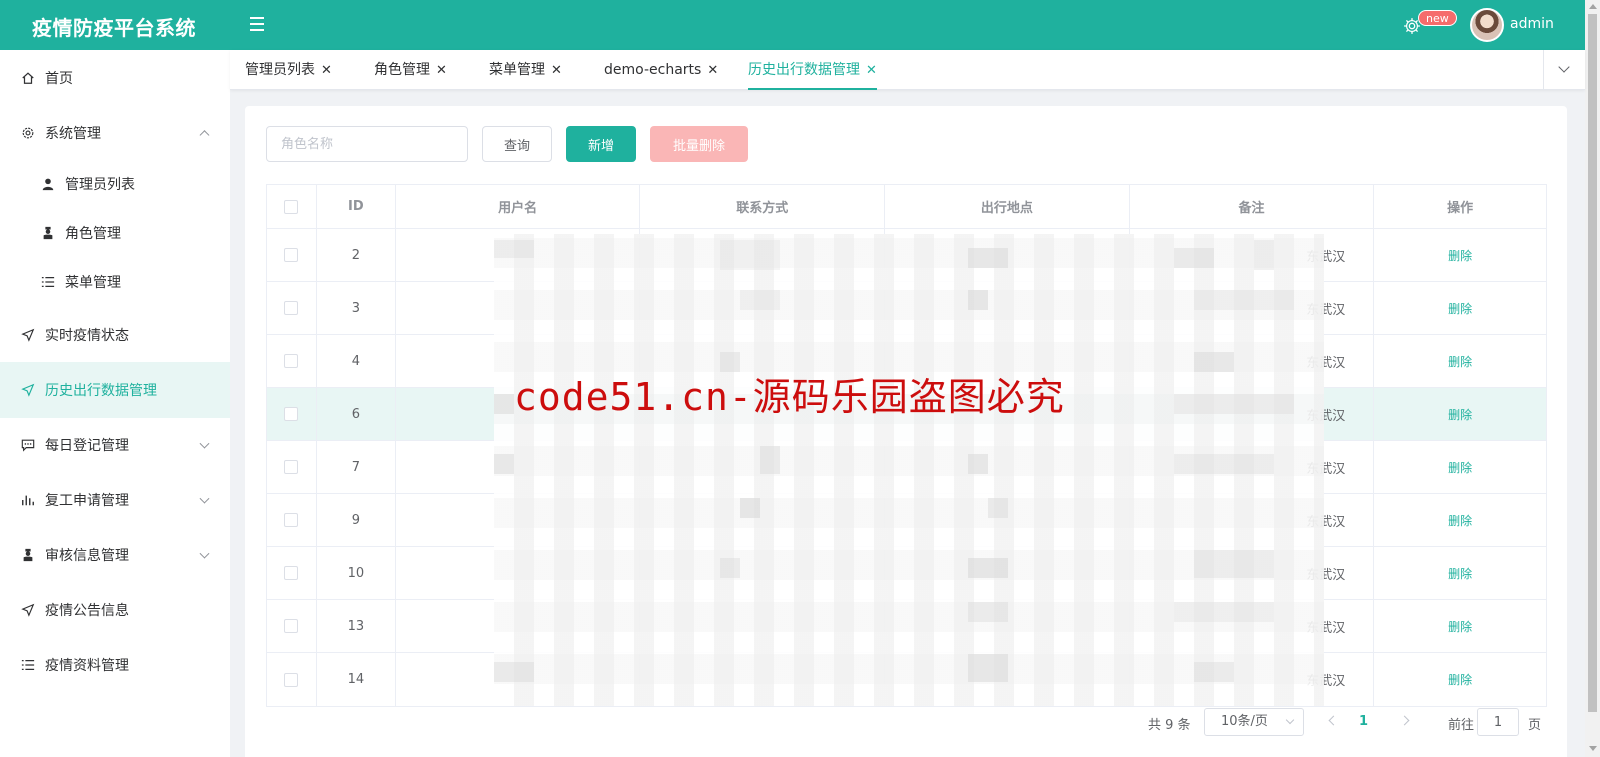  What do you see at coordinates (87, 446) in the screenshot?
I see `sidebar-item-label: 每日登记管理` at bounding box center [87, 446].